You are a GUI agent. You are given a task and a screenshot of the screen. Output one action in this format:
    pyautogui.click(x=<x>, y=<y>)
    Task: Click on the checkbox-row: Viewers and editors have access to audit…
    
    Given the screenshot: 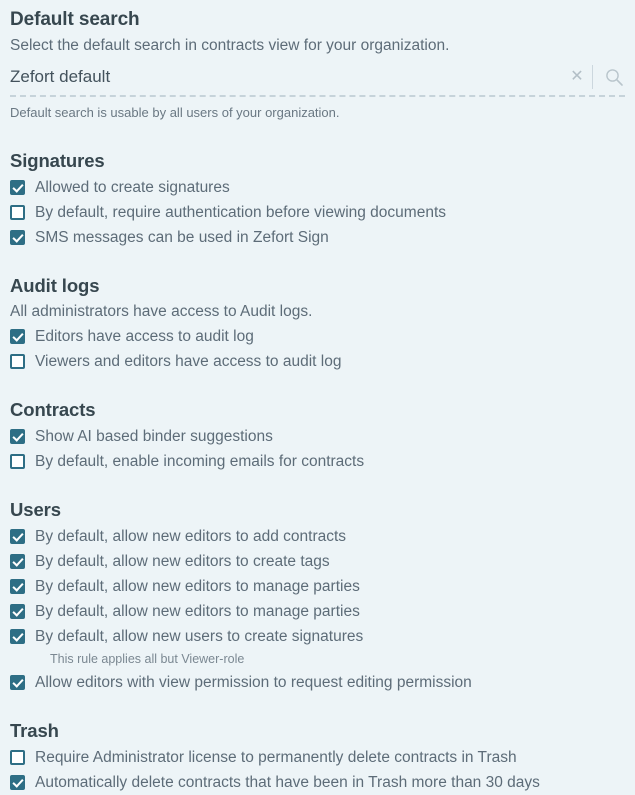 What is the action you would take?
    pyautogui.click(x=317, y=361)
    